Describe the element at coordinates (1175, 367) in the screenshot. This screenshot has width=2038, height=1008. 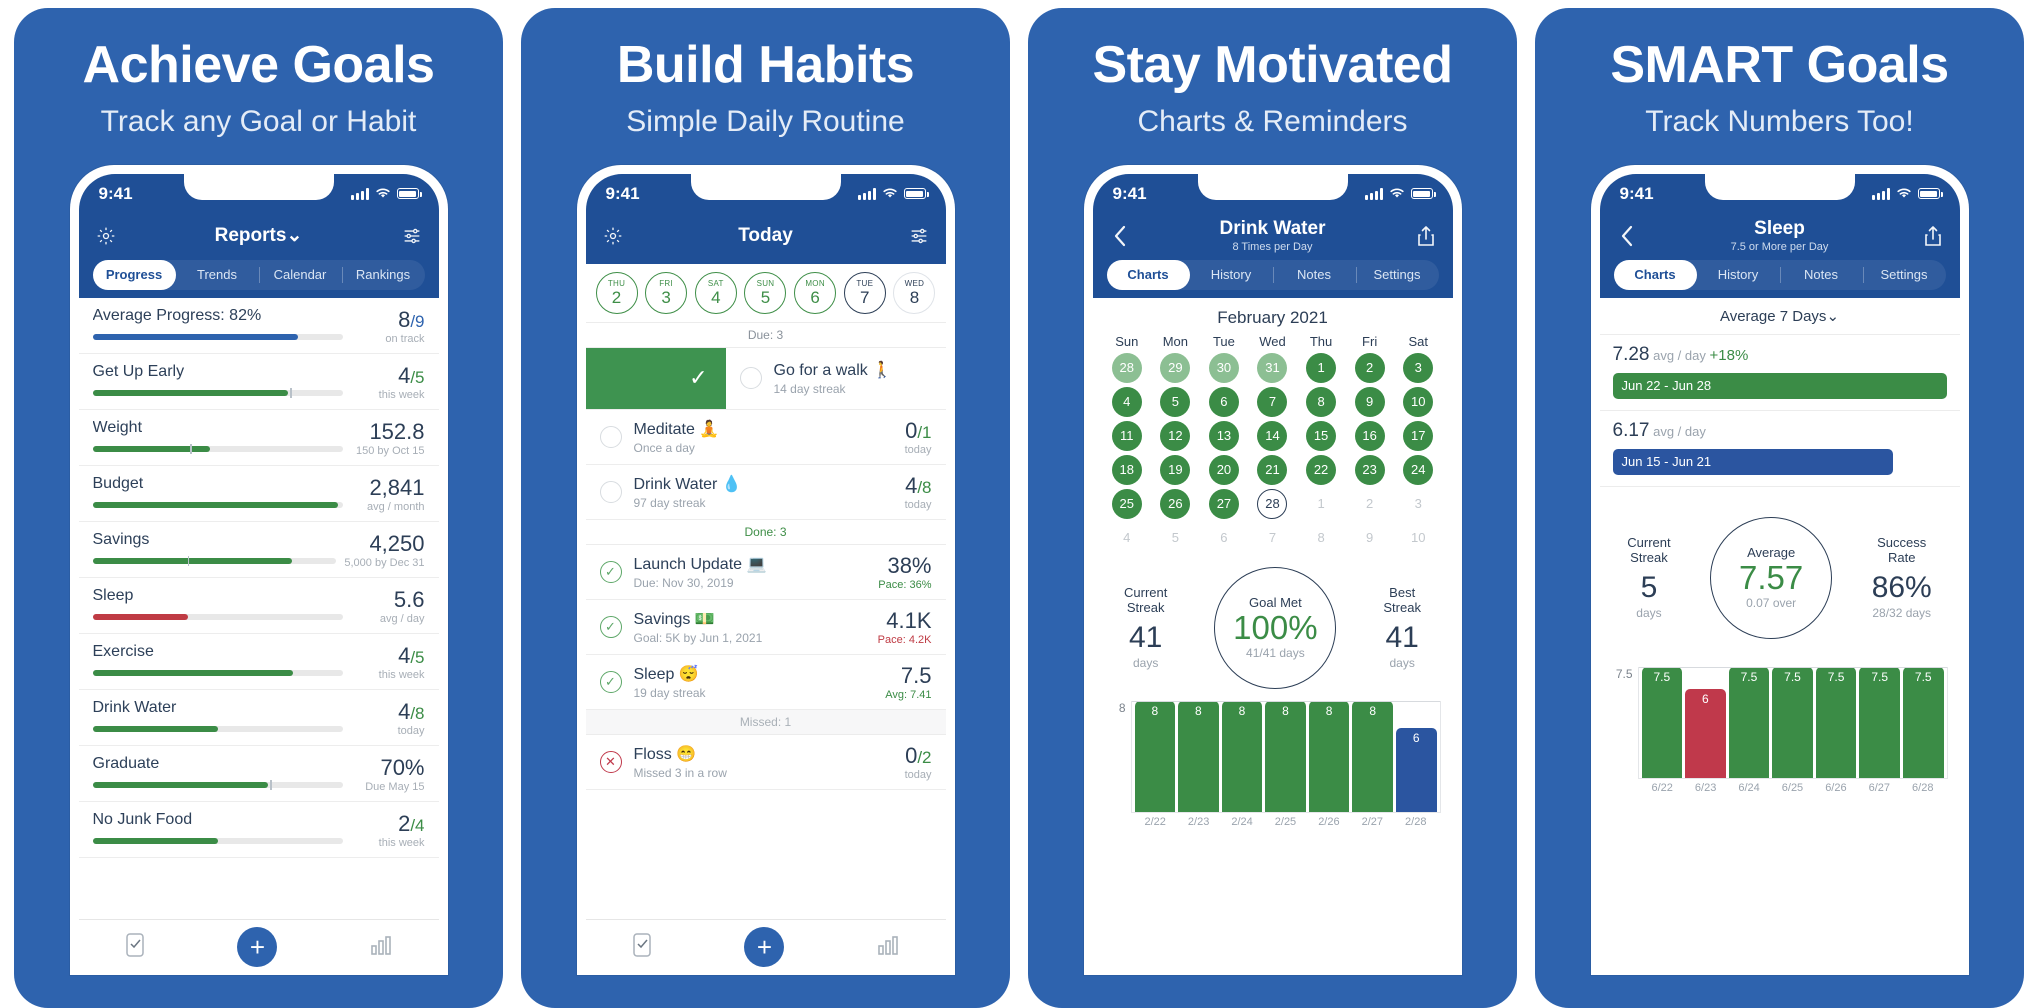
I see `calendar-day-cell: 29` at that location.